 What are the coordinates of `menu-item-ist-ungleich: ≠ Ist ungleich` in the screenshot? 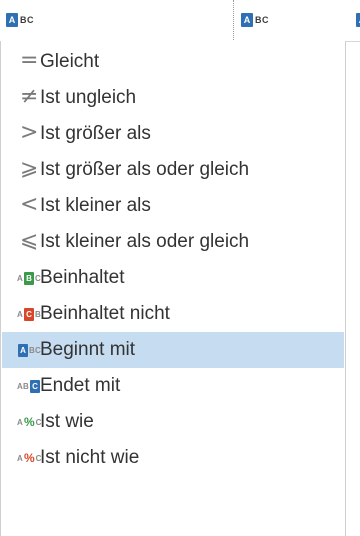 It's located at (173, 98).